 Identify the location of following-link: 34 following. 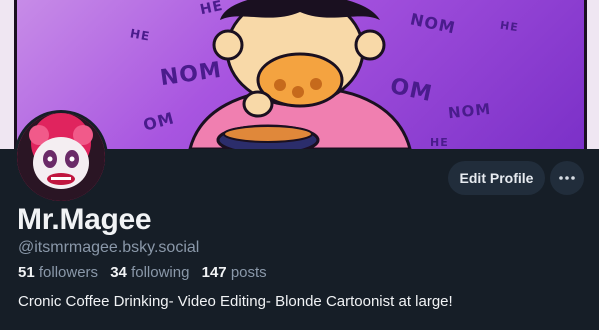
(149, 272).